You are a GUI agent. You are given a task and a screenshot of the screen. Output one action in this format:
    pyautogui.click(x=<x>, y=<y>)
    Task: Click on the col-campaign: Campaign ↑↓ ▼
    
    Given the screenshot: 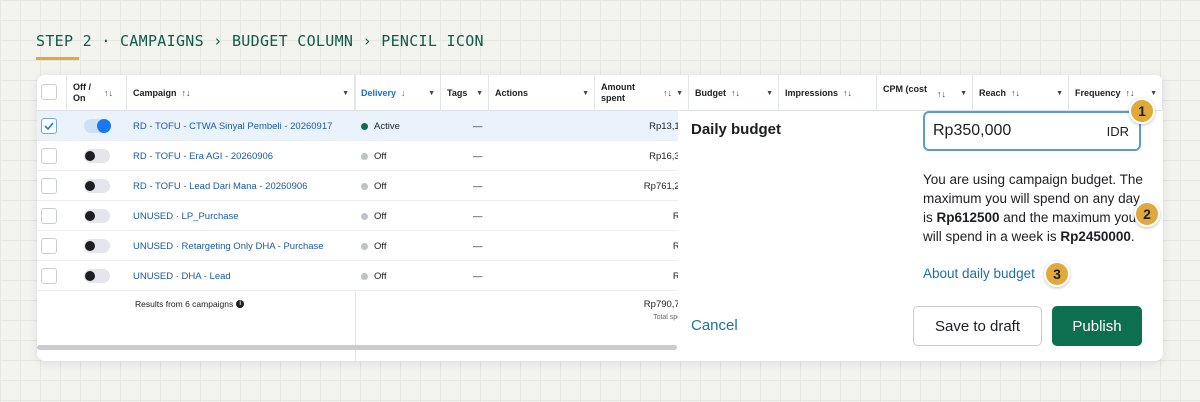 What is the action you would take?
    pyautogui.click(x=241, y=93)
    